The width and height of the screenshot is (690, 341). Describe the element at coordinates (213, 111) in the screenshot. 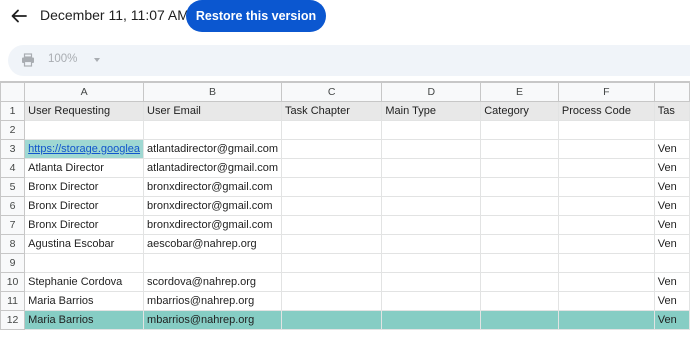

I see `sheet-cell: User Email` at that location.